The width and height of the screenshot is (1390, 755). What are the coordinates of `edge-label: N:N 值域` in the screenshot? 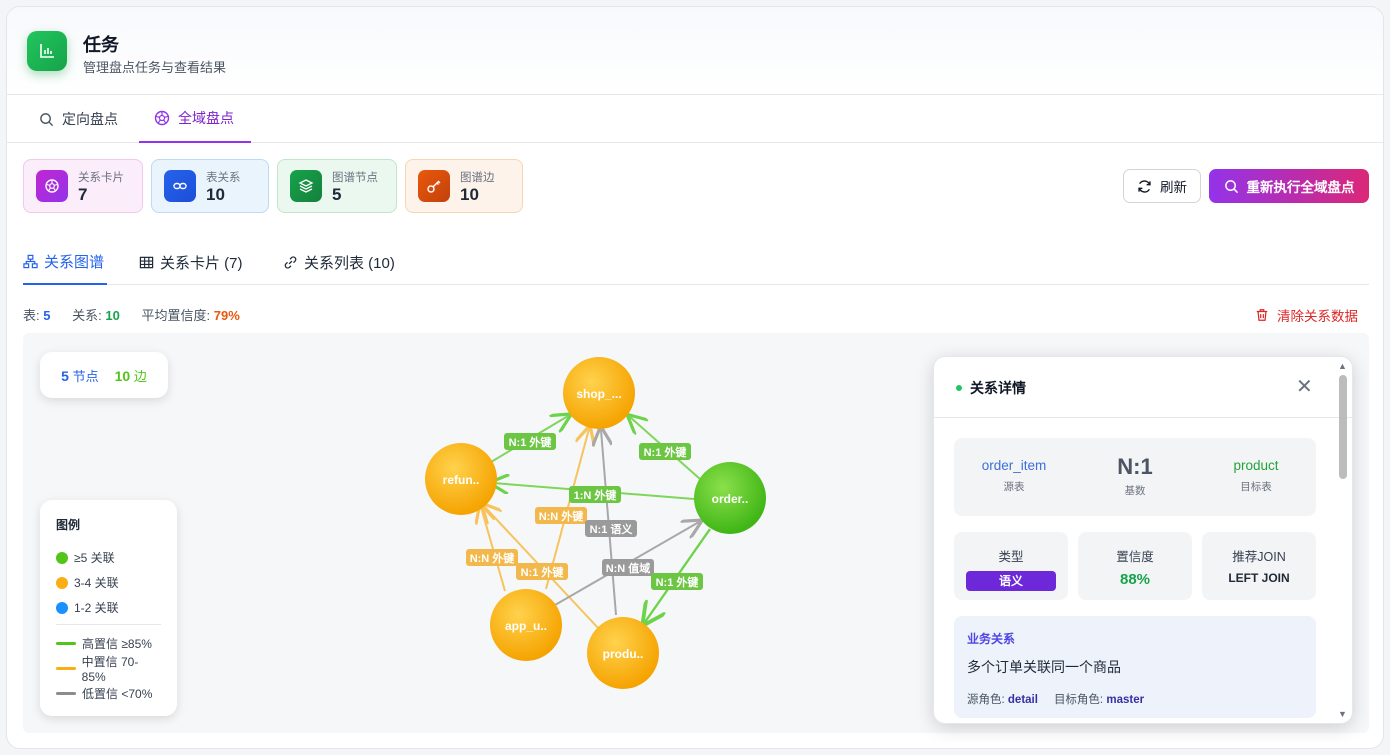 It's located at (628, 567).